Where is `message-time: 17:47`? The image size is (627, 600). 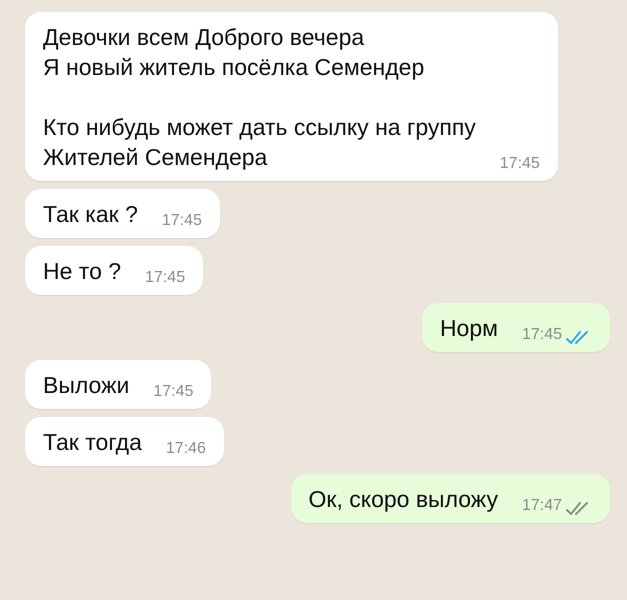 message-time: 17:47 is located at coordinates (542, 506).